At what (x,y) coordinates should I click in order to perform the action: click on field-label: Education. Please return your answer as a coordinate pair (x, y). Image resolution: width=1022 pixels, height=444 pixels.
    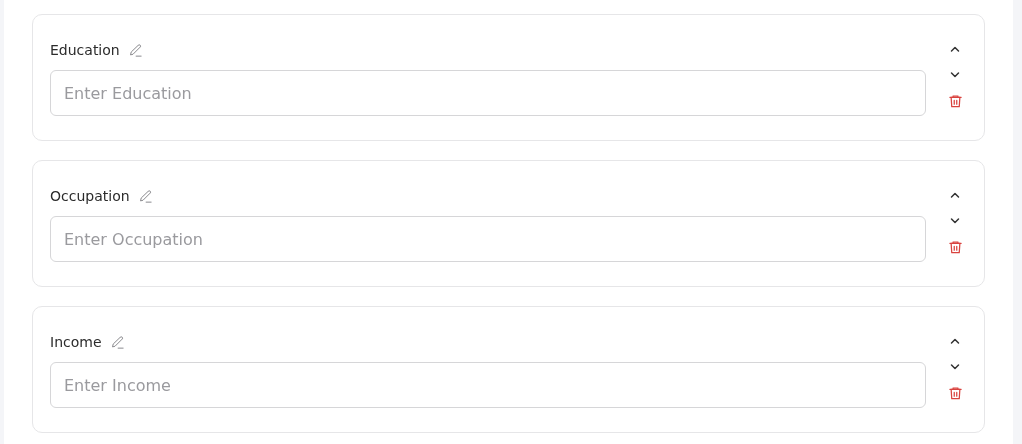
    Looking at the image, I should click on (85, 50).